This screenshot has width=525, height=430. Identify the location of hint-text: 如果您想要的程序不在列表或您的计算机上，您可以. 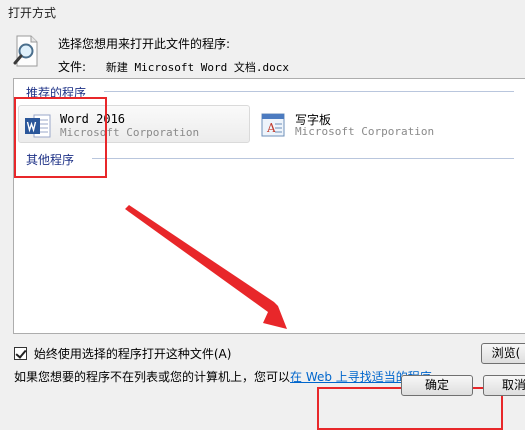
(152, 377).